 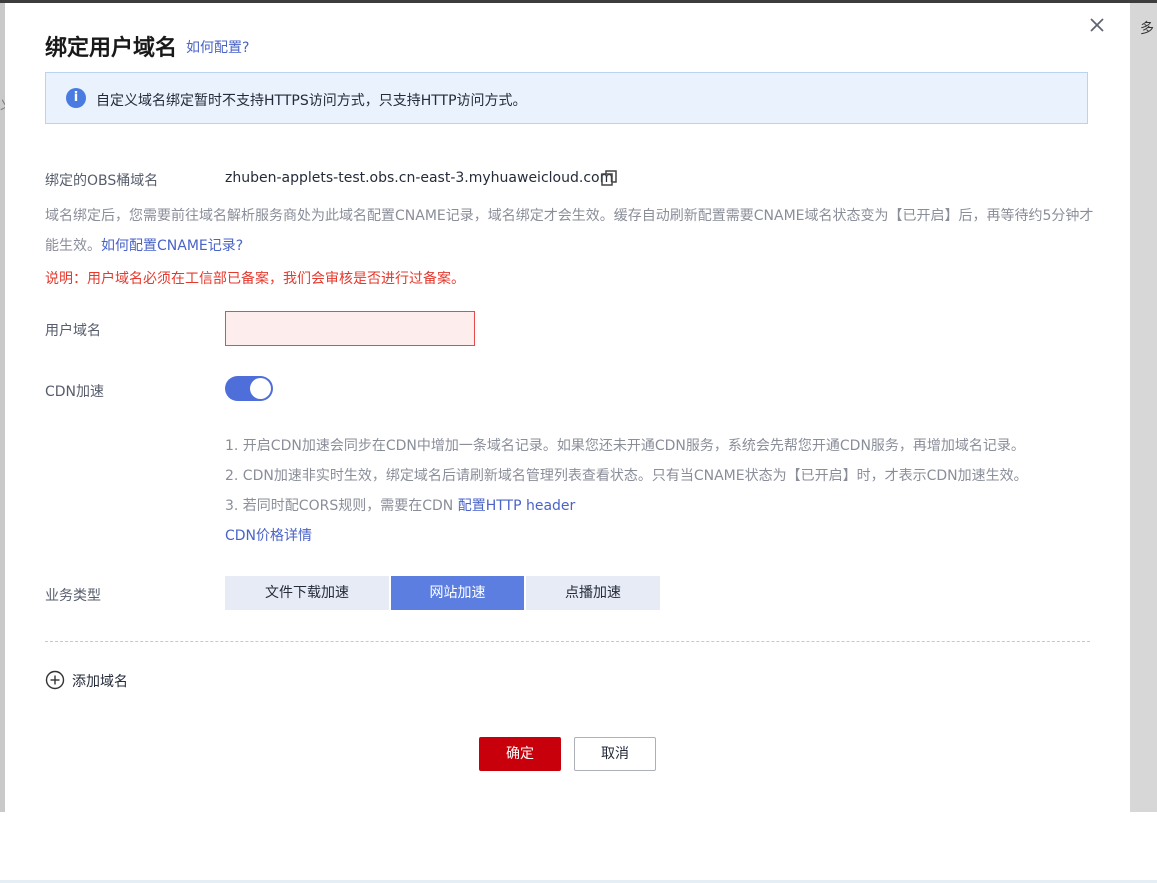 I want to click on background-more-label: 多, so click(x=1147, y=29).